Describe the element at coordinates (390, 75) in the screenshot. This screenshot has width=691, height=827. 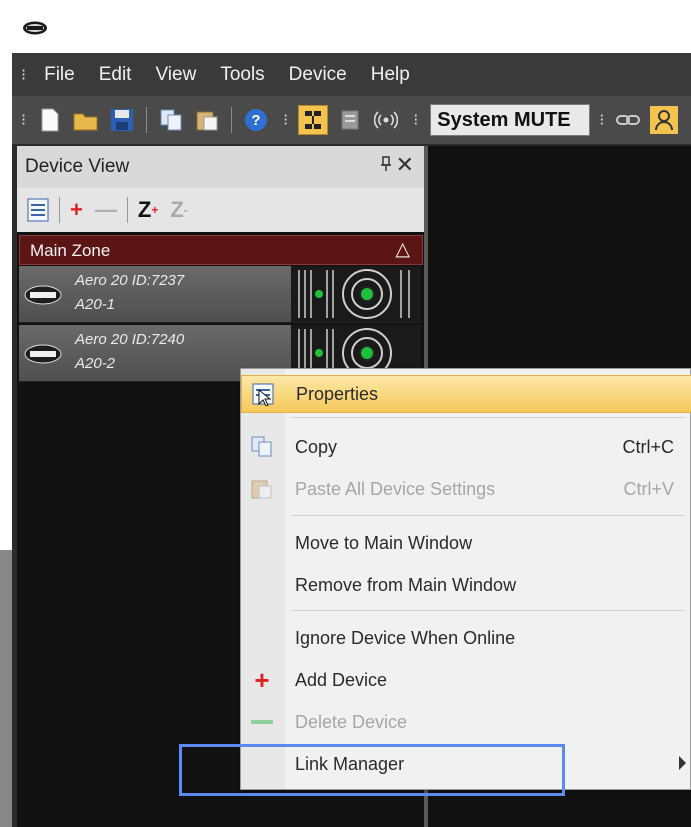
I see `menu-help: Help` at that location.